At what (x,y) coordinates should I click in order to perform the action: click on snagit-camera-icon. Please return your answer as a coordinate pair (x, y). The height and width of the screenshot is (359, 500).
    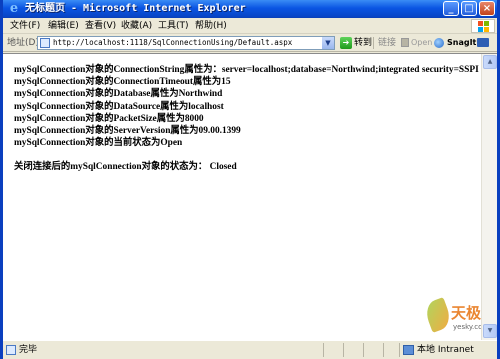
    Looking at the image, I should click on (483, 42).